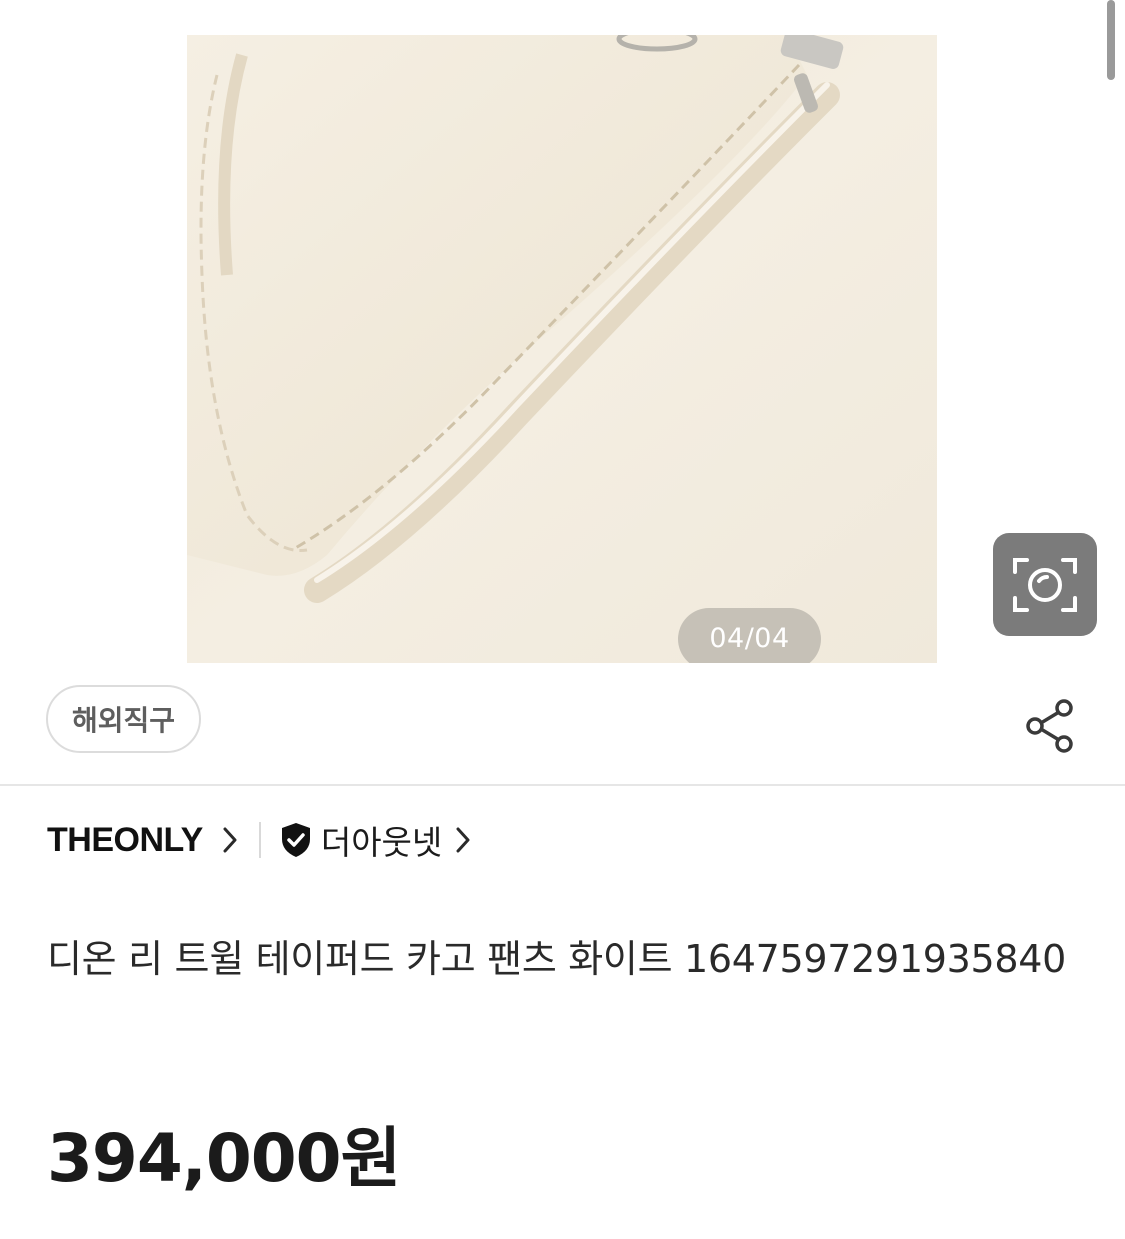  What do you see at coordinates (1111, 40) in the screenshot?
I see `scrollbar` at bounding box center [1111, 40].